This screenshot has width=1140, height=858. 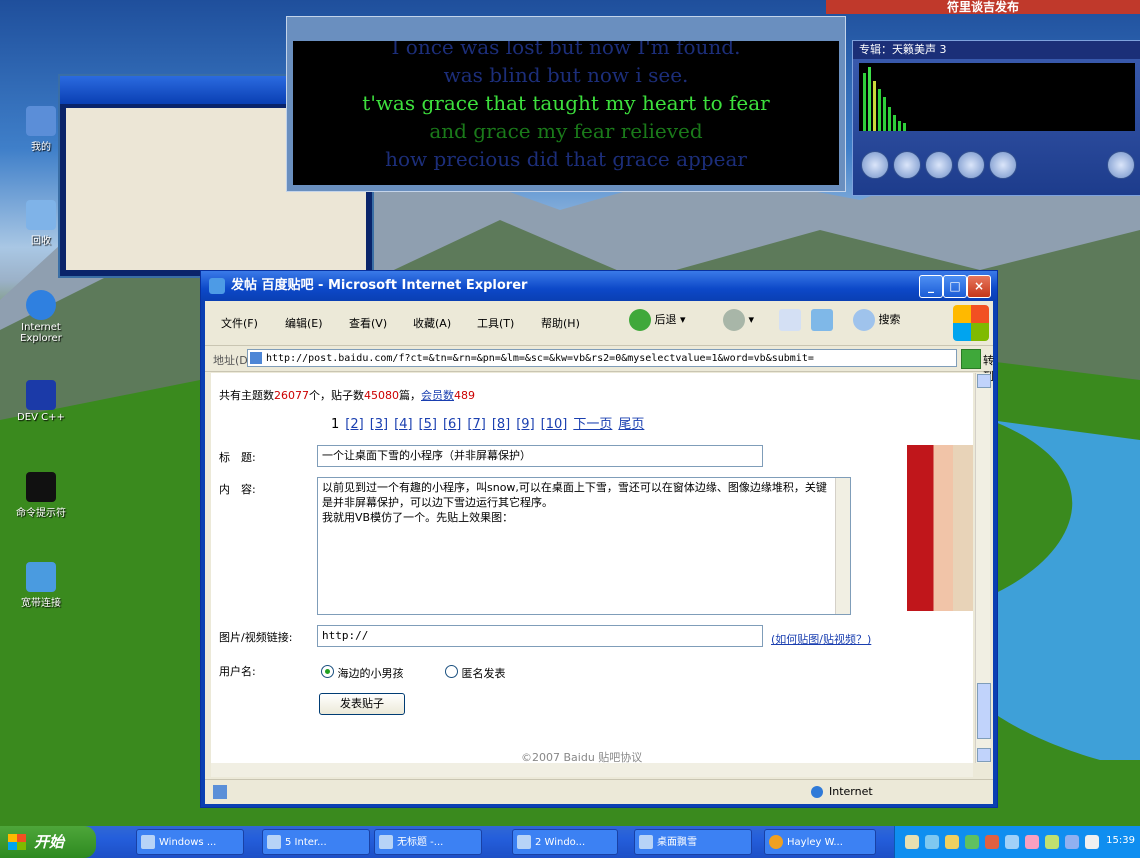 What do you see at coordinates (403, 424) in the screenshot?
I see `page-link: [4]` at bounding box center [403, 424].